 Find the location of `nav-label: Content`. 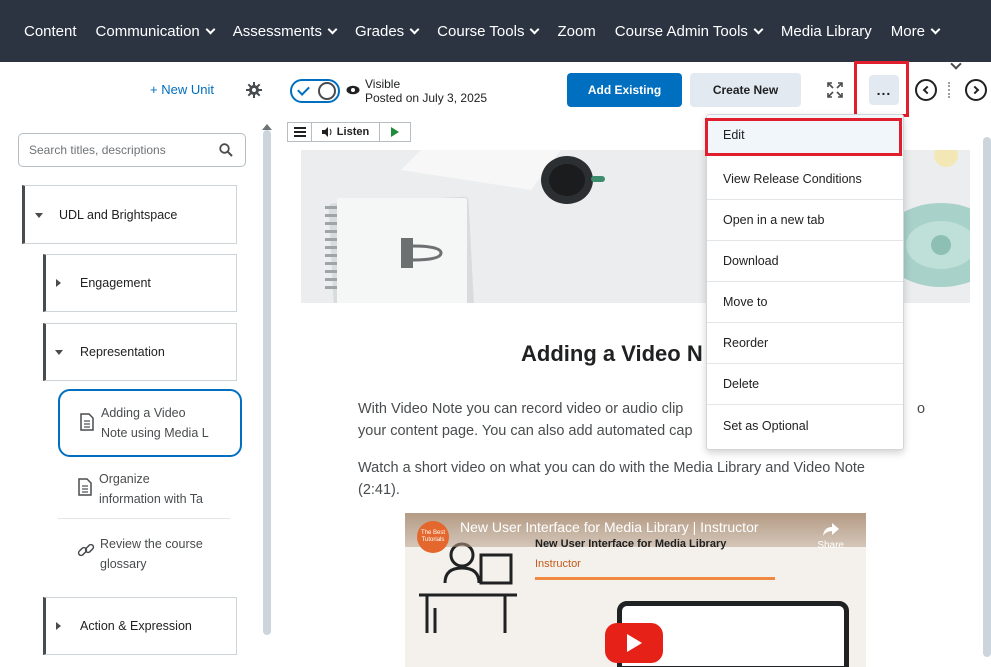

nav-label: Content is located at coordinates (50, 31).